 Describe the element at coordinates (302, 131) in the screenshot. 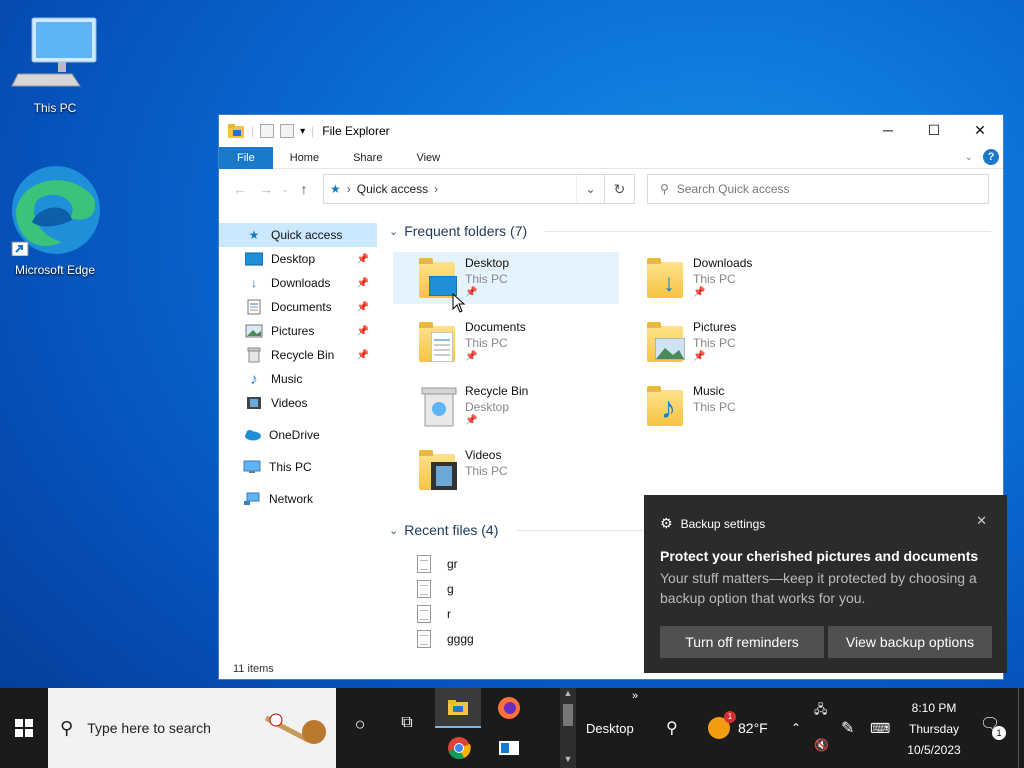

I see `customize-dropdown-icon: ▾` at that location.